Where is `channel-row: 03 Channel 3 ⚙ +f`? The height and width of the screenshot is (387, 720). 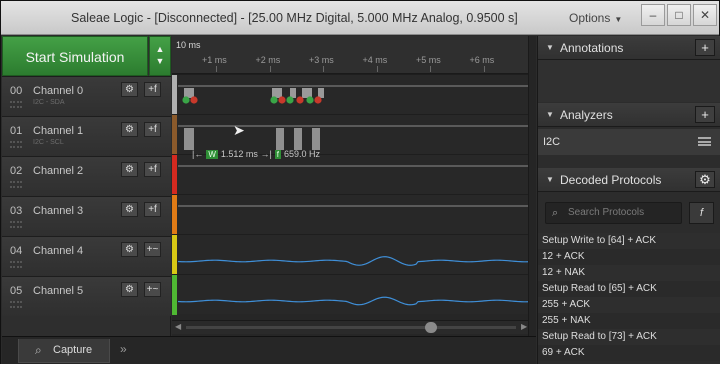 channel-row: 03 Channel 3 ⚙ +f is located at coordinates (86, 216).